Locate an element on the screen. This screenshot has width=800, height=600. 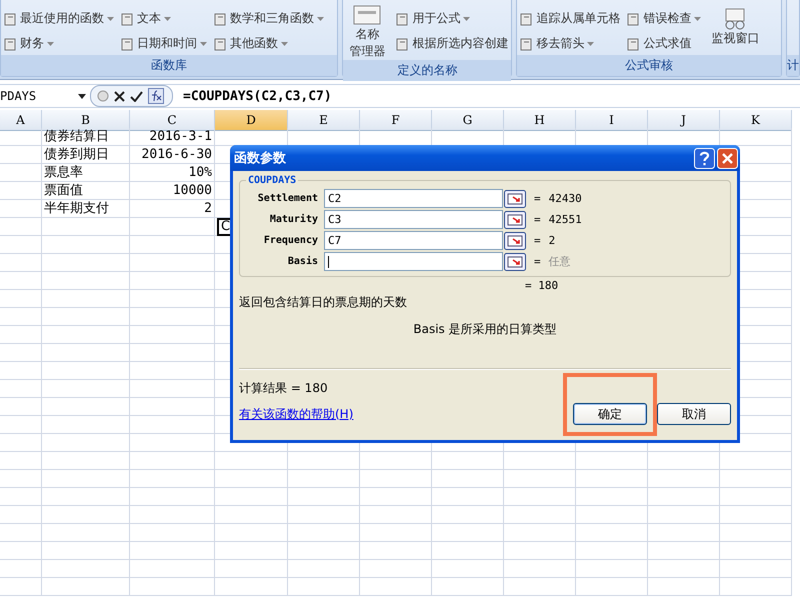
ribbon-item: 根据所选内容创建 is located at coordinates (451, 43).